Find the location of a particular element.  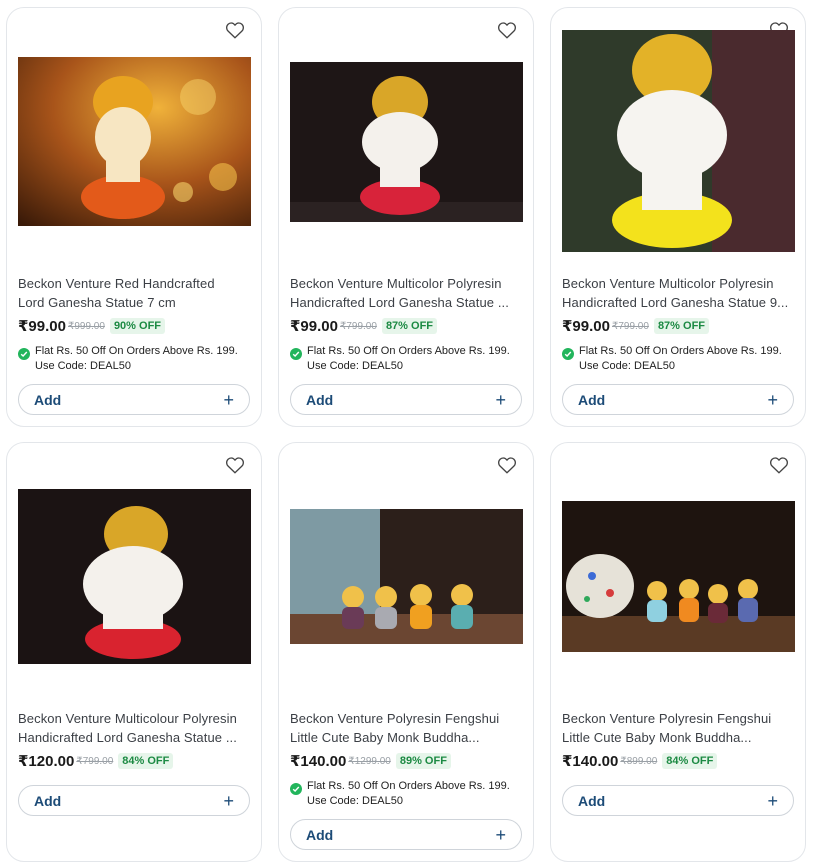

discount-badge: 90% OFF is located at coordinates (137, 326).